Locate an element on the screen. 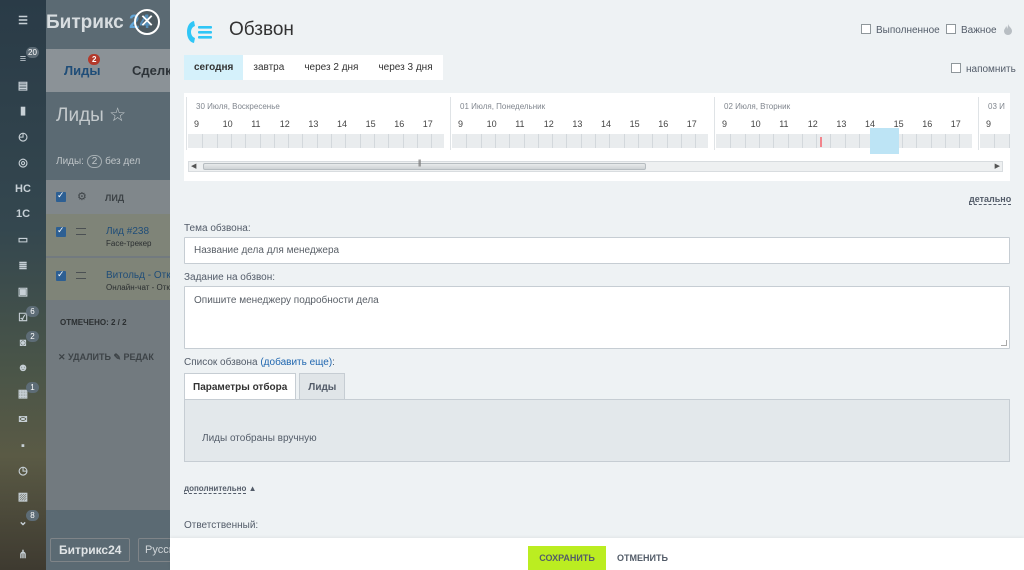 This screenshot has height=570, width=1024. rail-badge: 8 is located at coordinates (32, 515).